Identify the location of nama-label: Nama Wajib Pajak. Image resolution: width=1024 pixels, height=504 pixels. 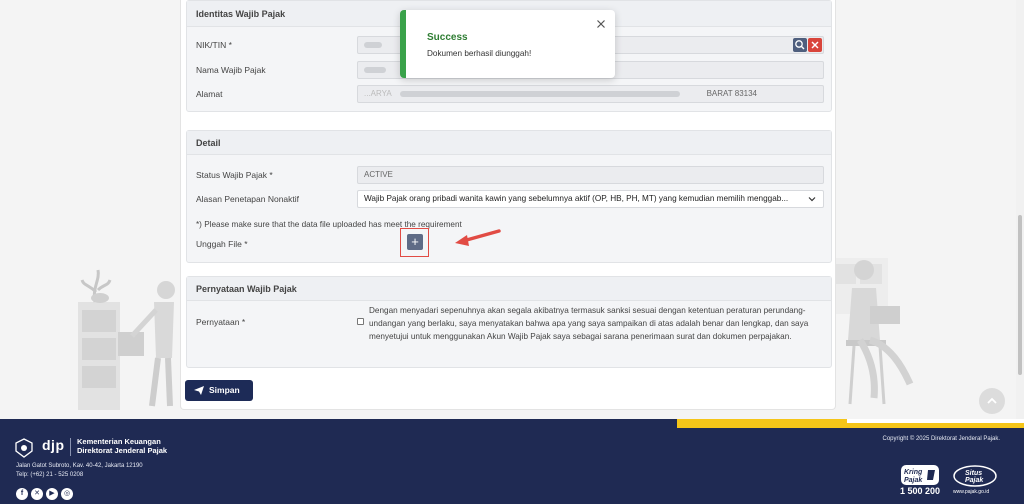
(231, 70).